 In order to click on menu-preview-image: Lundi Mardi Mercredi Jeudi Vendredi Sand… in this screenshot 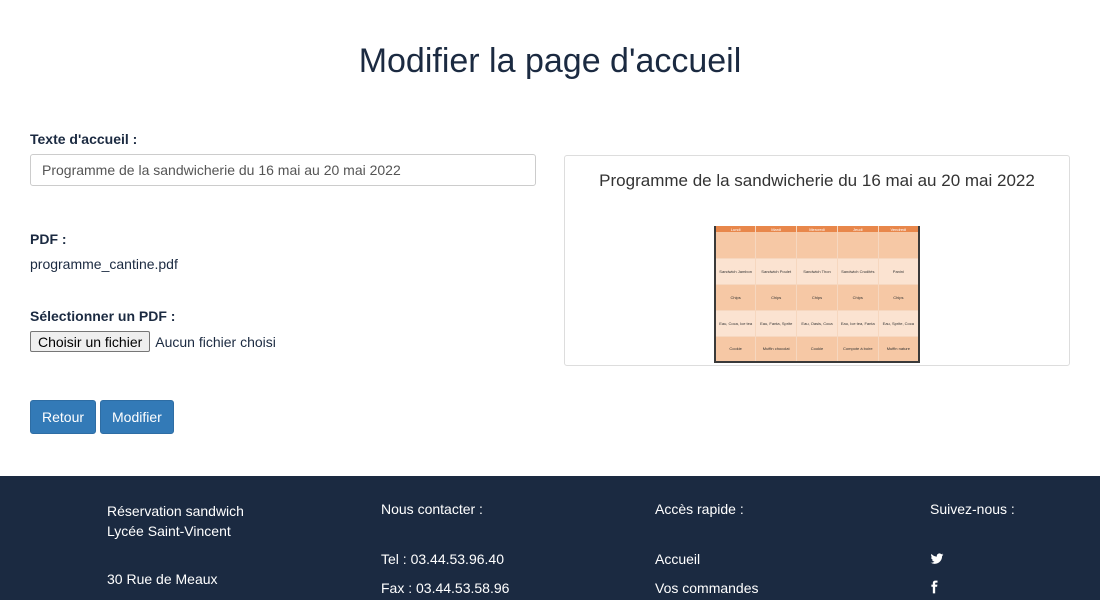, I will do `click(817, 294)`.